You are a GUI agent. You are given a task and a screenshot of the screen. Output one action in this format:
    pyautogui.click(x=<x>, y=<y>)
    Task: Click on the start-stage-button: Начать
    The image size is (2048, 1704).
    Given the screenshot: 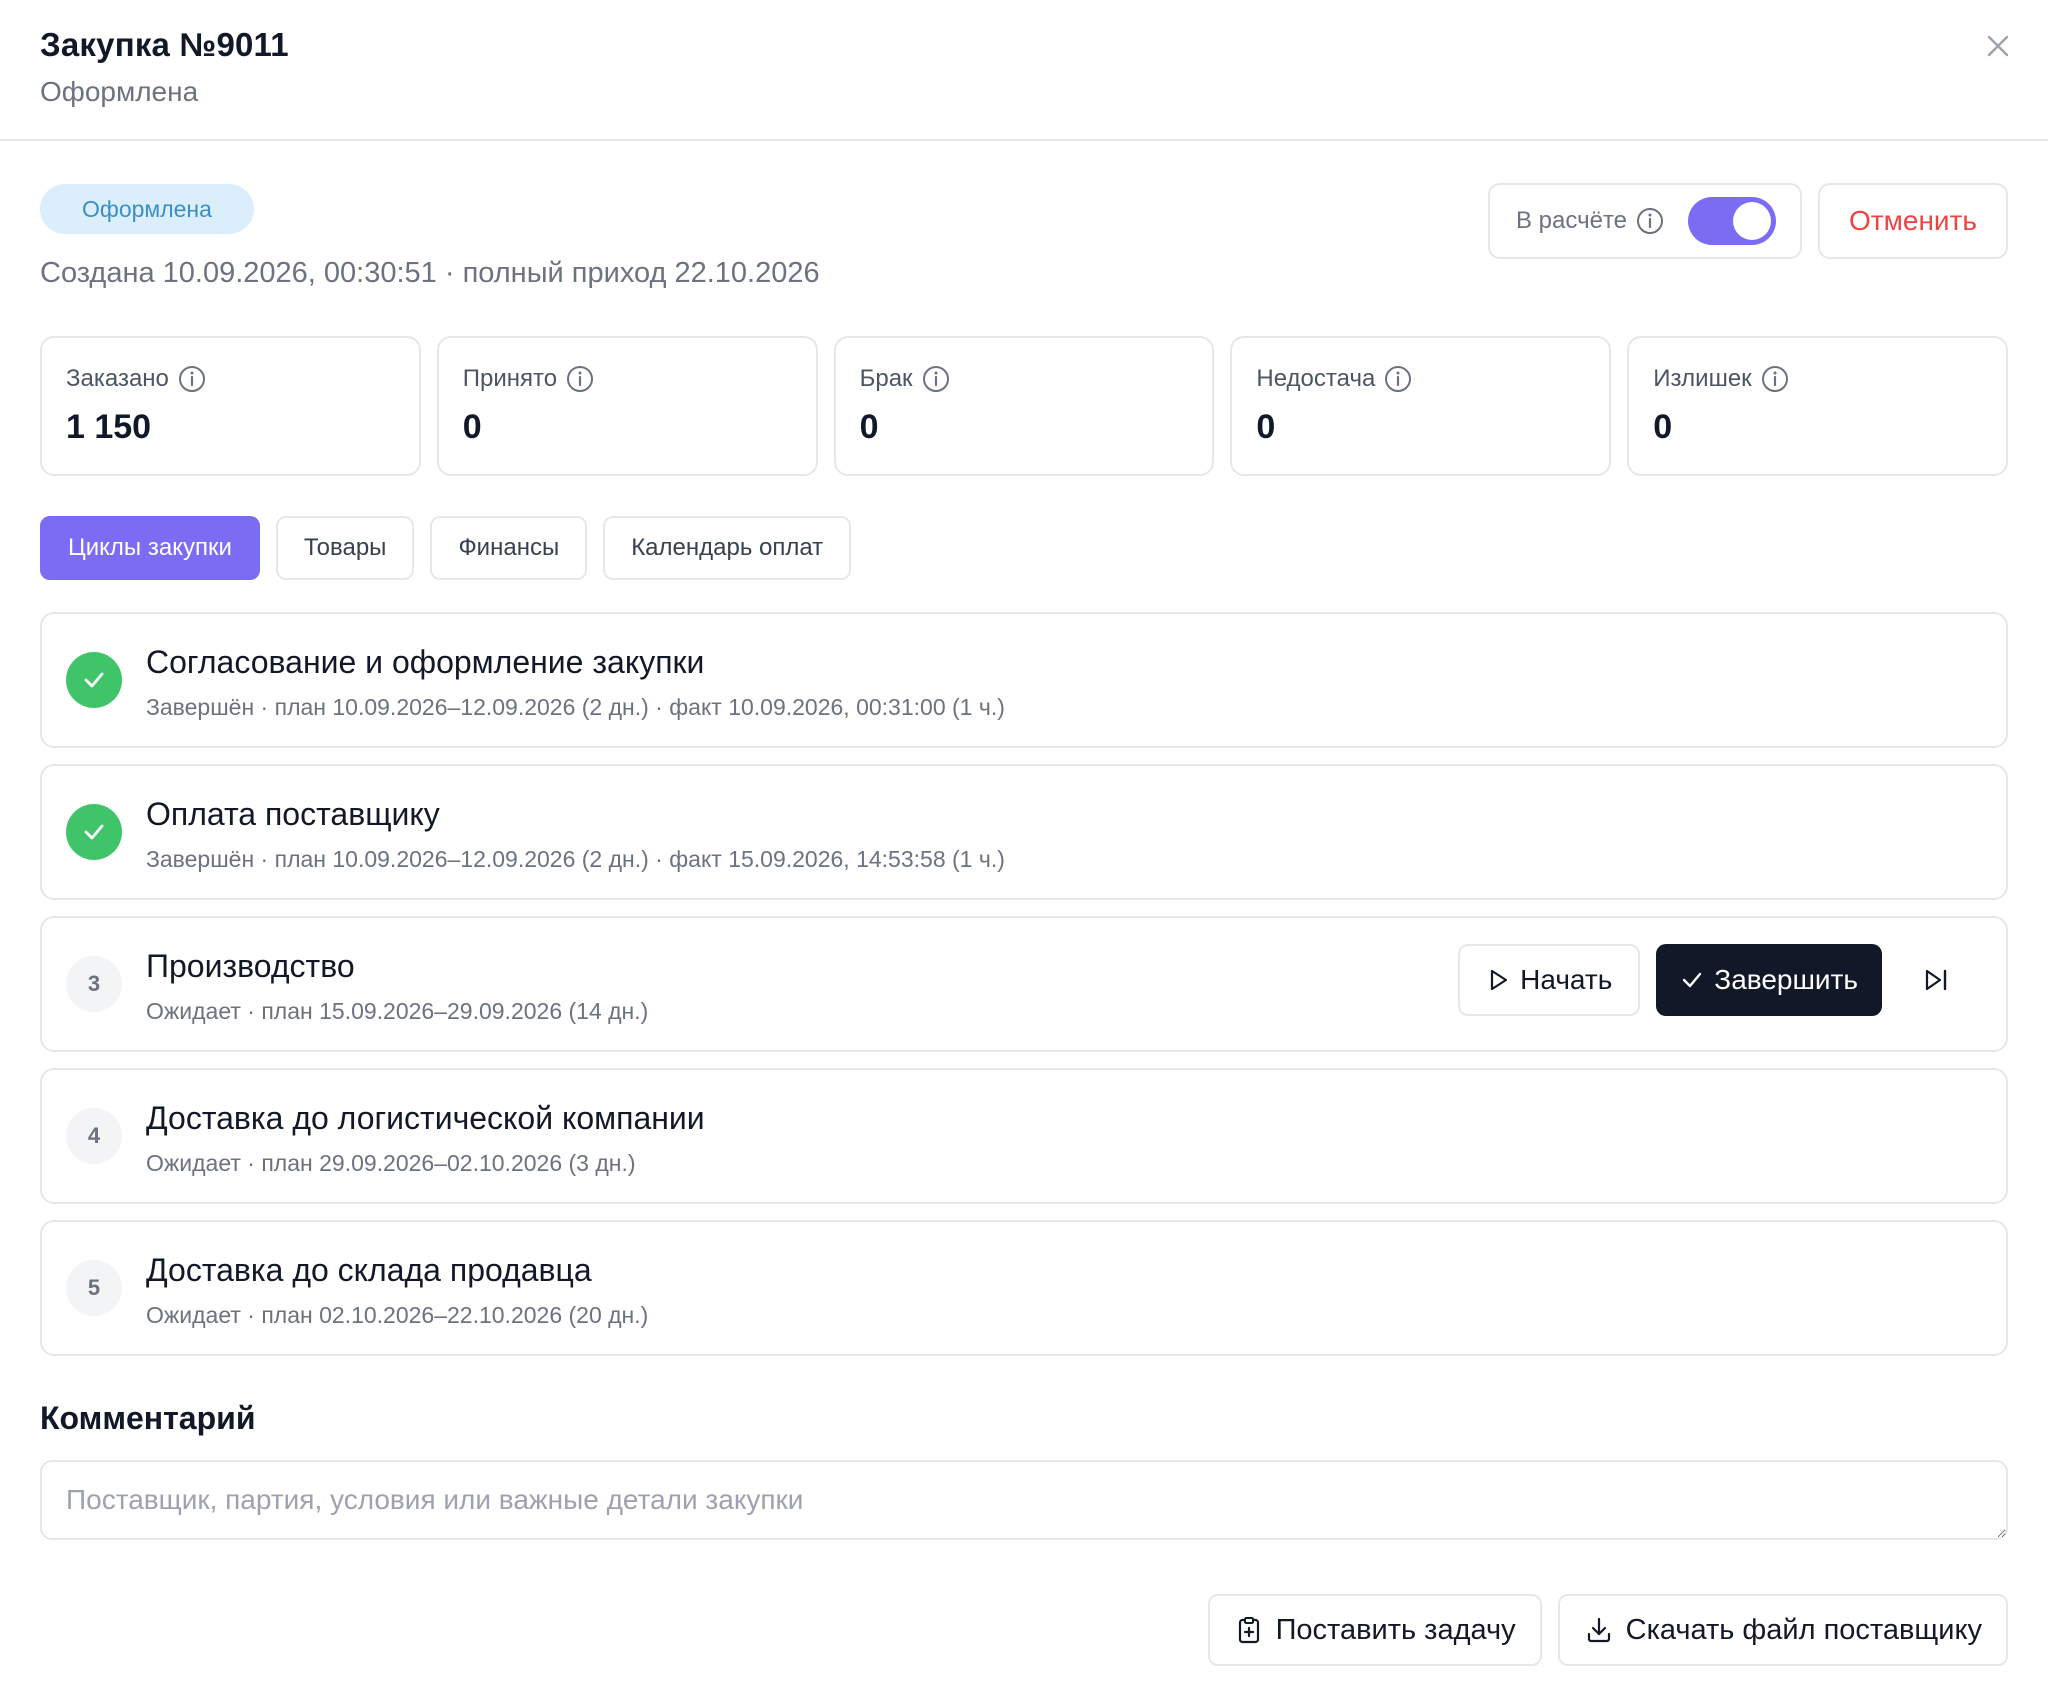 What is the action you would take?
    pyautogui.click(x=1549, y=980)
    